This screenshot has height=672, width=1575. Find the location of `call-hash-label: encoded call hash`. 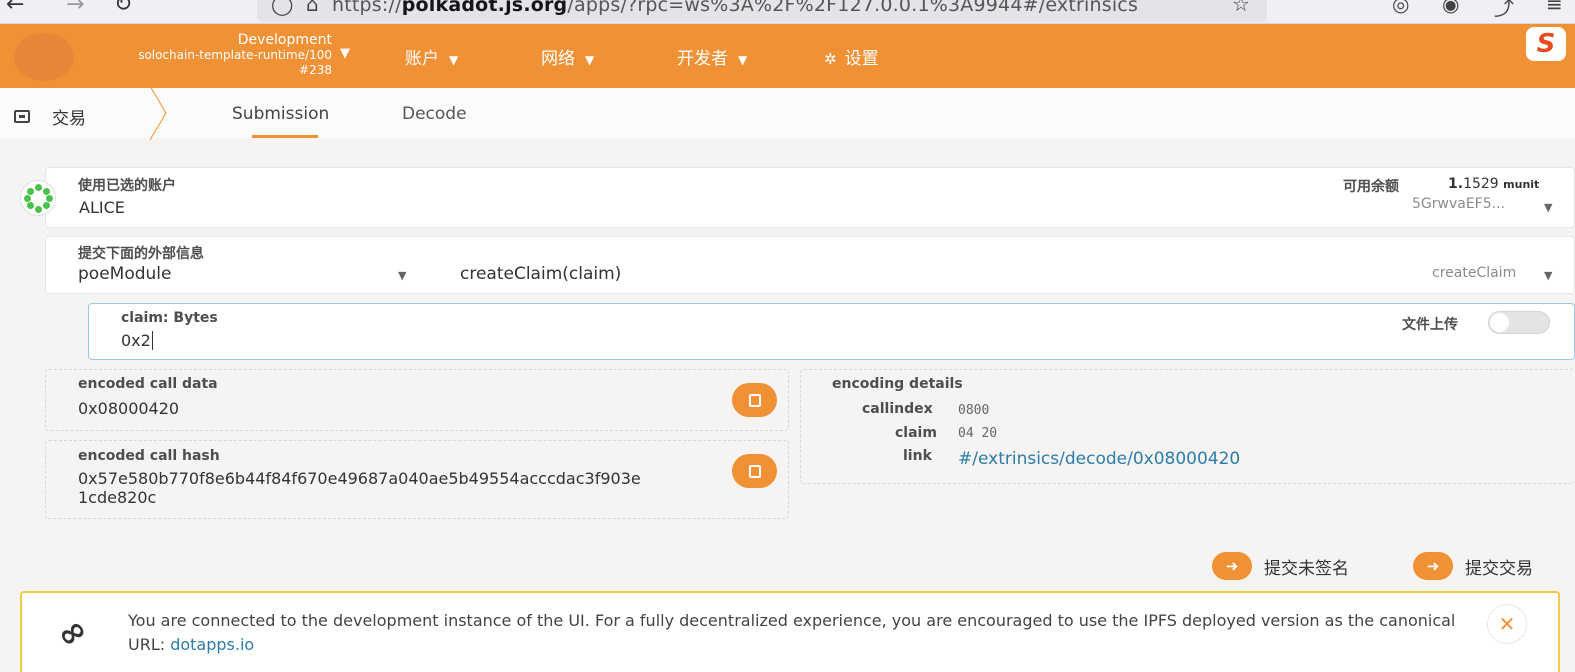

call-hash-label: encoded call hash is located at coordinates (149, 456).